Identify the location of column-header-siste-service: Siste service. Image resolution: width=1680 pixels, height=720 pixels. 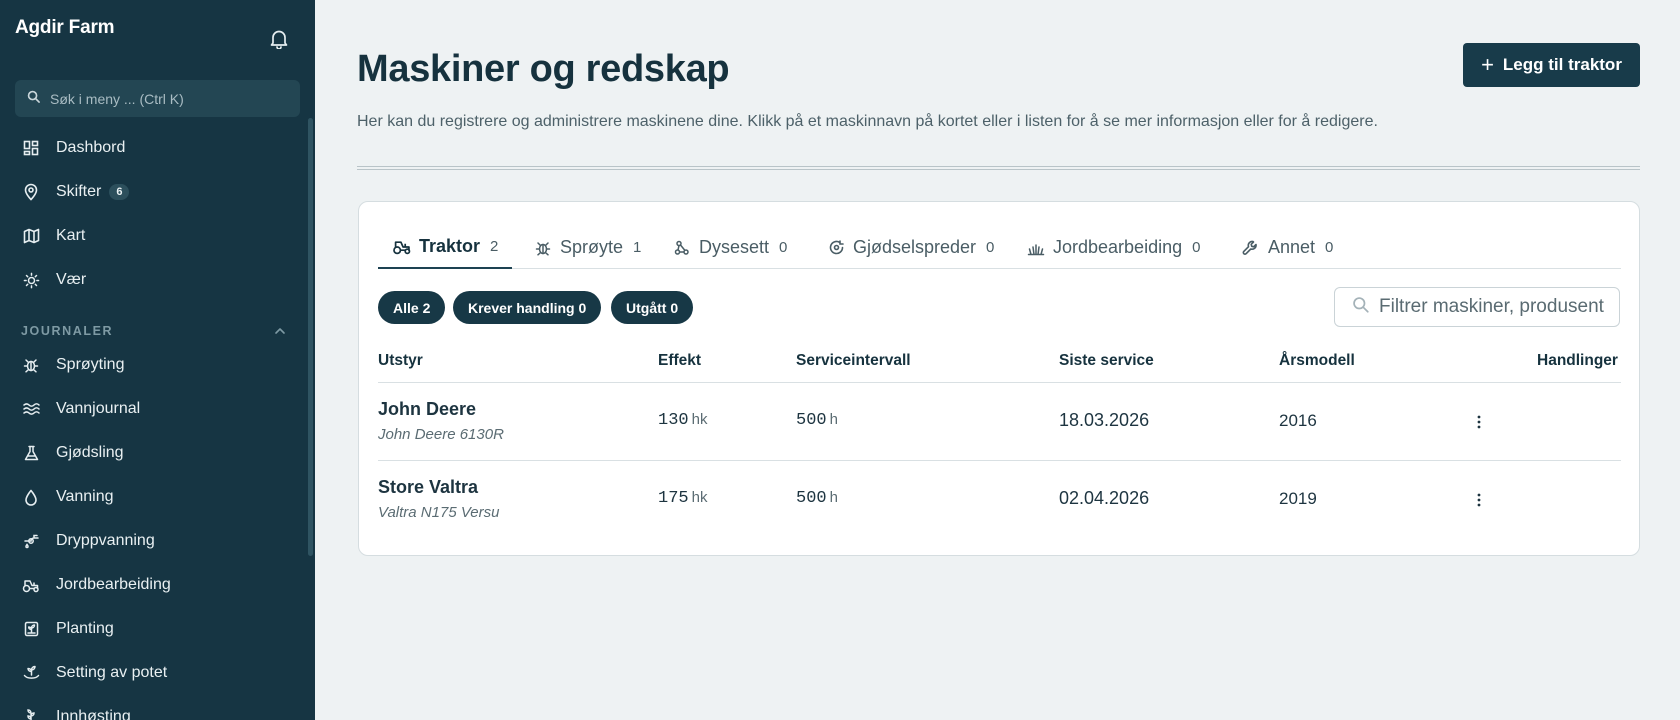
(1106, 360).